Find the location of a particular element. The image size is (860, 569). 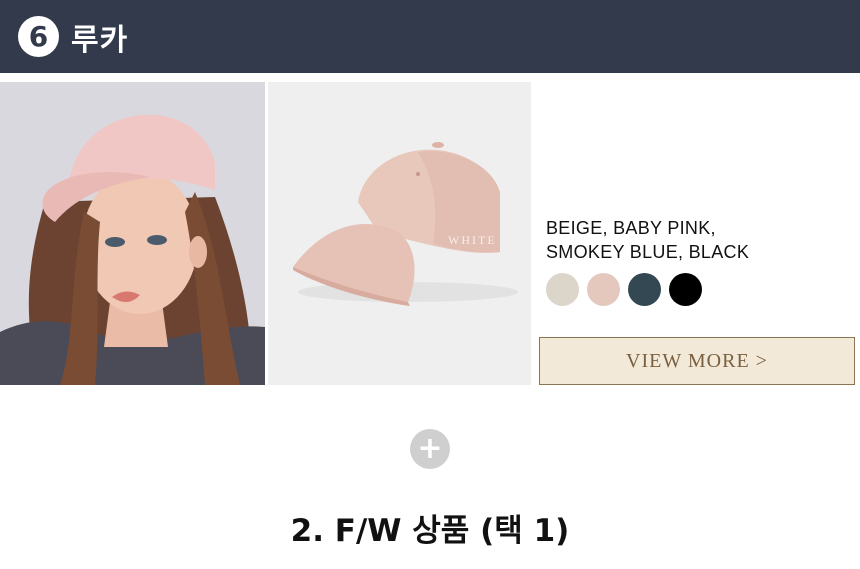

swatch-smokey-blue is located at coordinates (644, 289).